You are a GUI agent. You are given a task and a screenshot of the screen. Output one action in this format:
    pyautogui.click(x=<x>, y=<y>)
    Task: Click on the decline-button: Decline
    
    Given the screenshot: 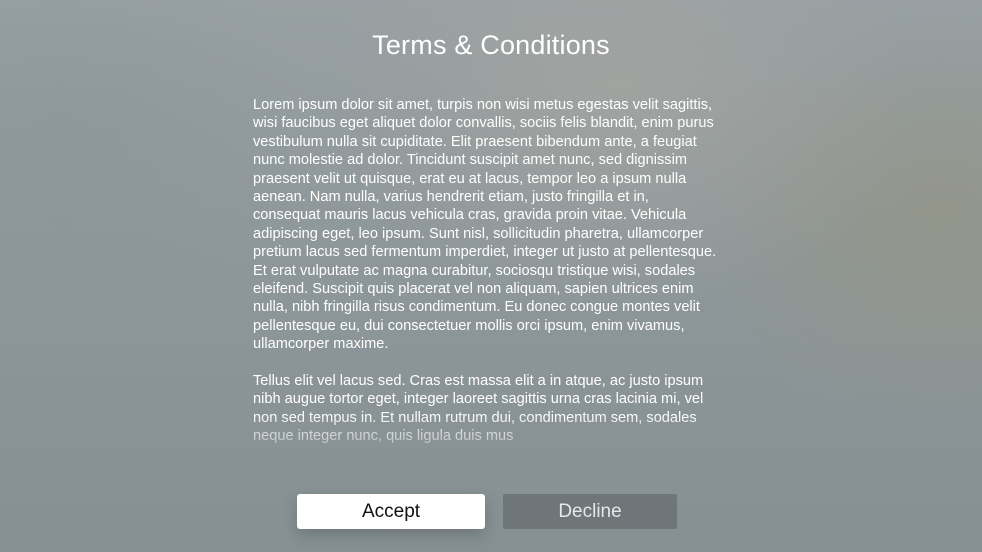 What is the action you would take?
    pyautogui.click(x=590, y=511)
    